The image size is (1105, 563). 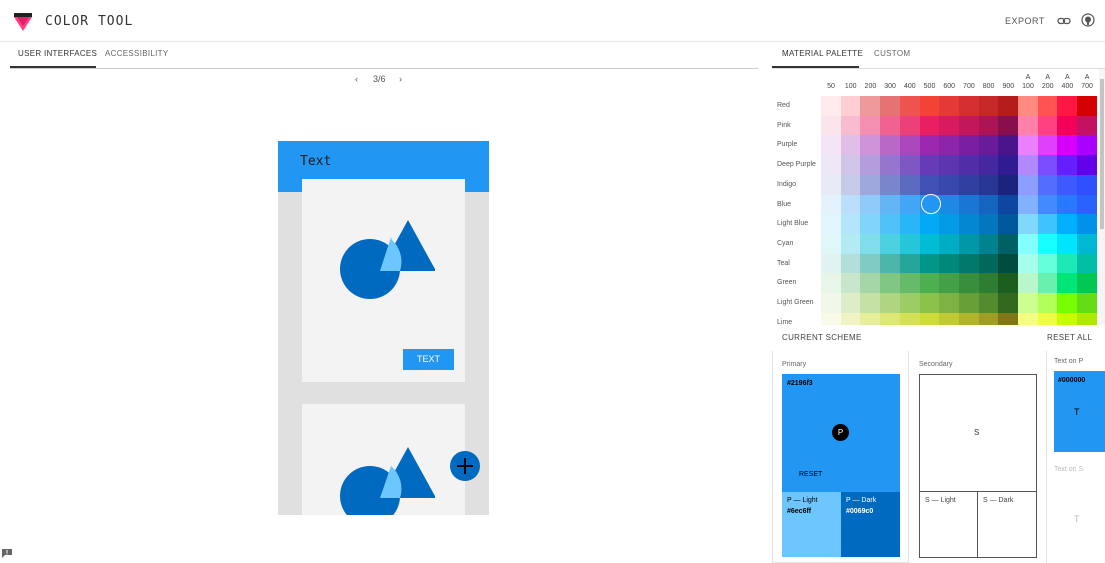 What do you see at coordinates (822, 53) in the screenshot?
I see `tab-material-palette: MATERIAL PALETTE` at bounding box center [822, 53].